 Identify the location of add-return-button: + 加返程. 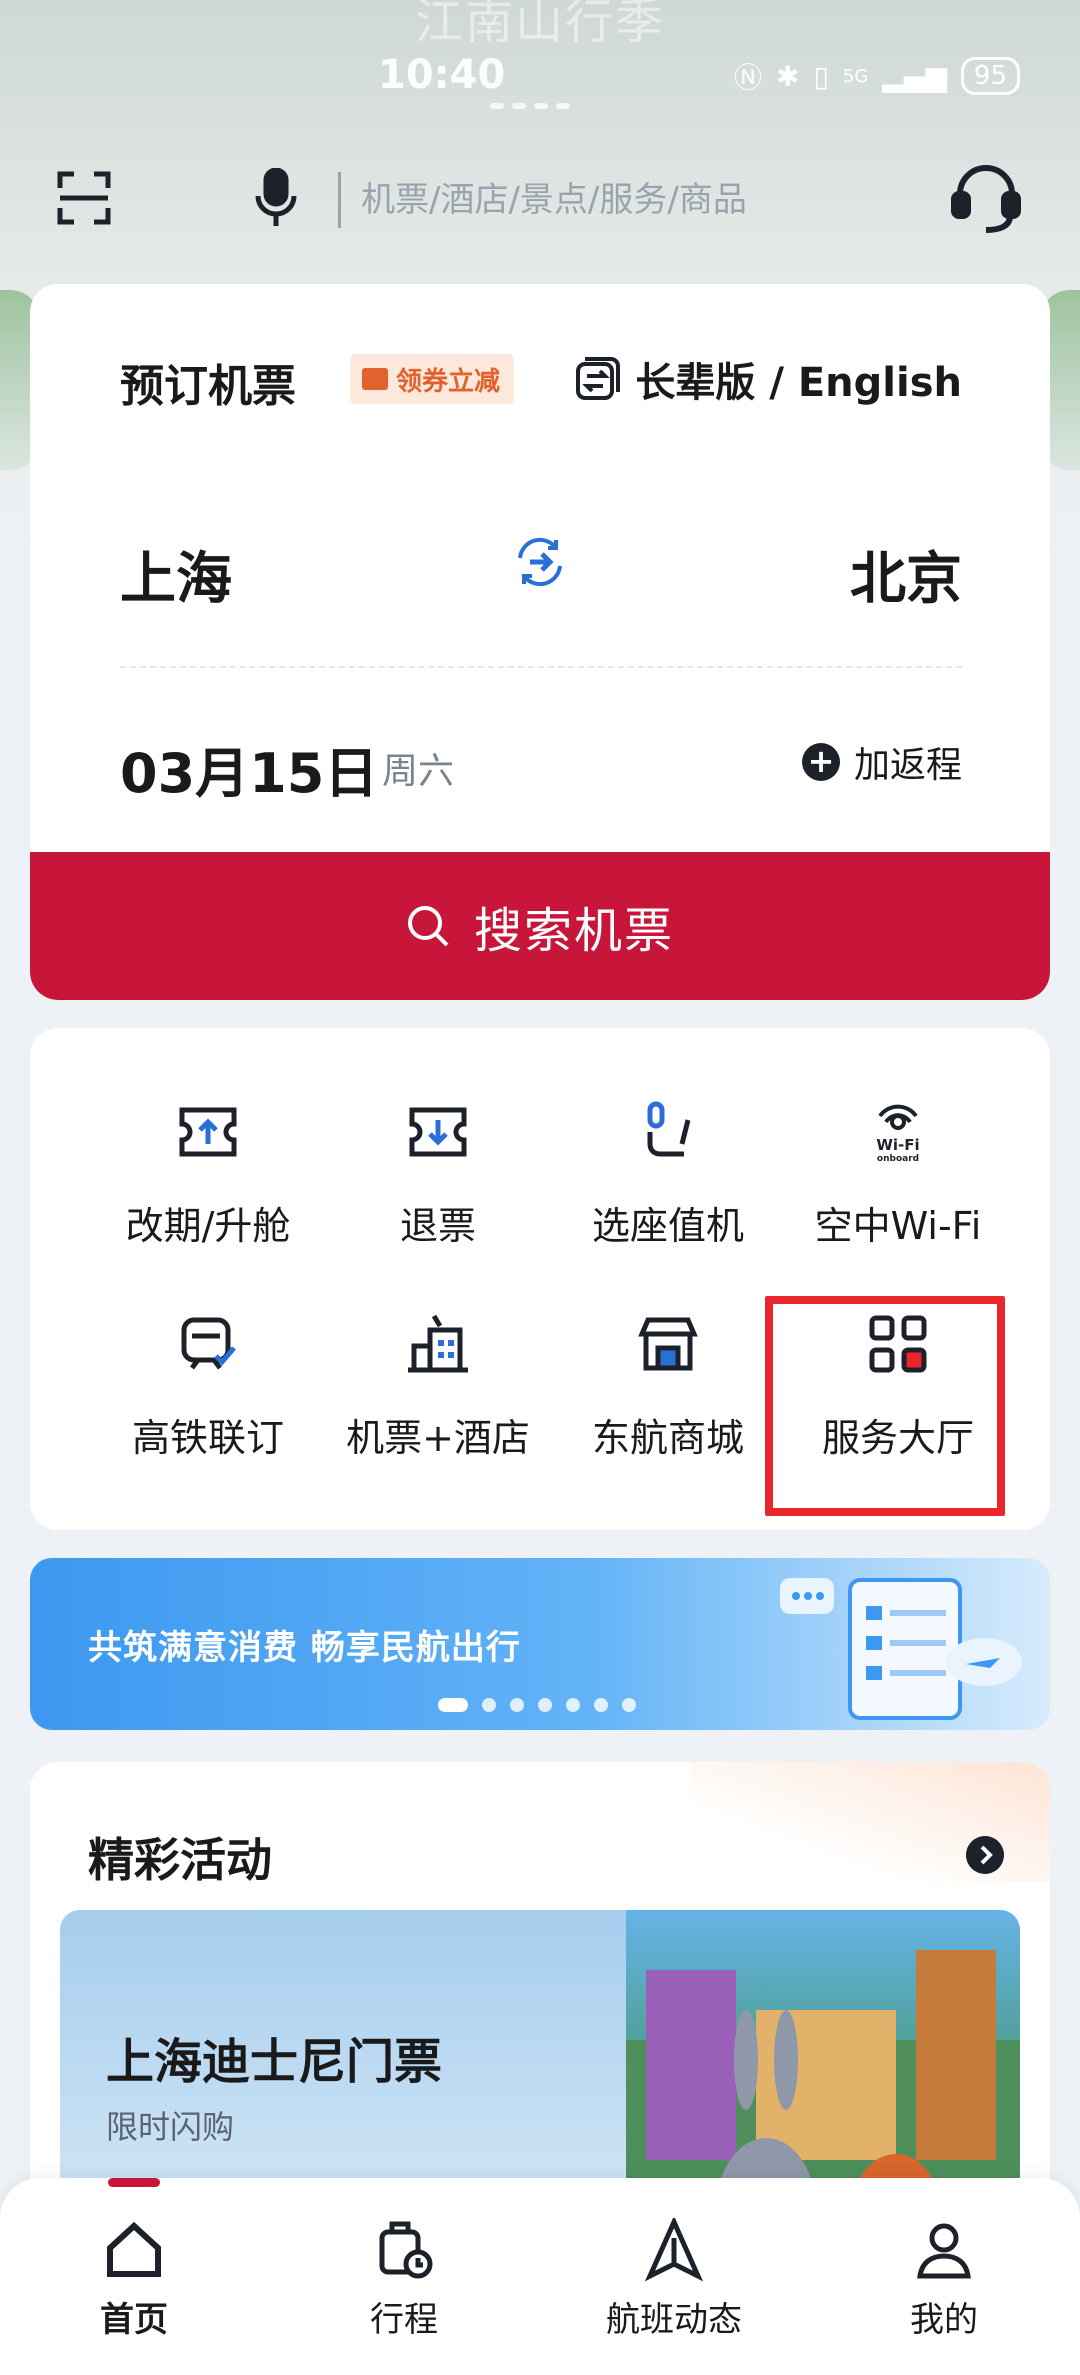
(881, 762).